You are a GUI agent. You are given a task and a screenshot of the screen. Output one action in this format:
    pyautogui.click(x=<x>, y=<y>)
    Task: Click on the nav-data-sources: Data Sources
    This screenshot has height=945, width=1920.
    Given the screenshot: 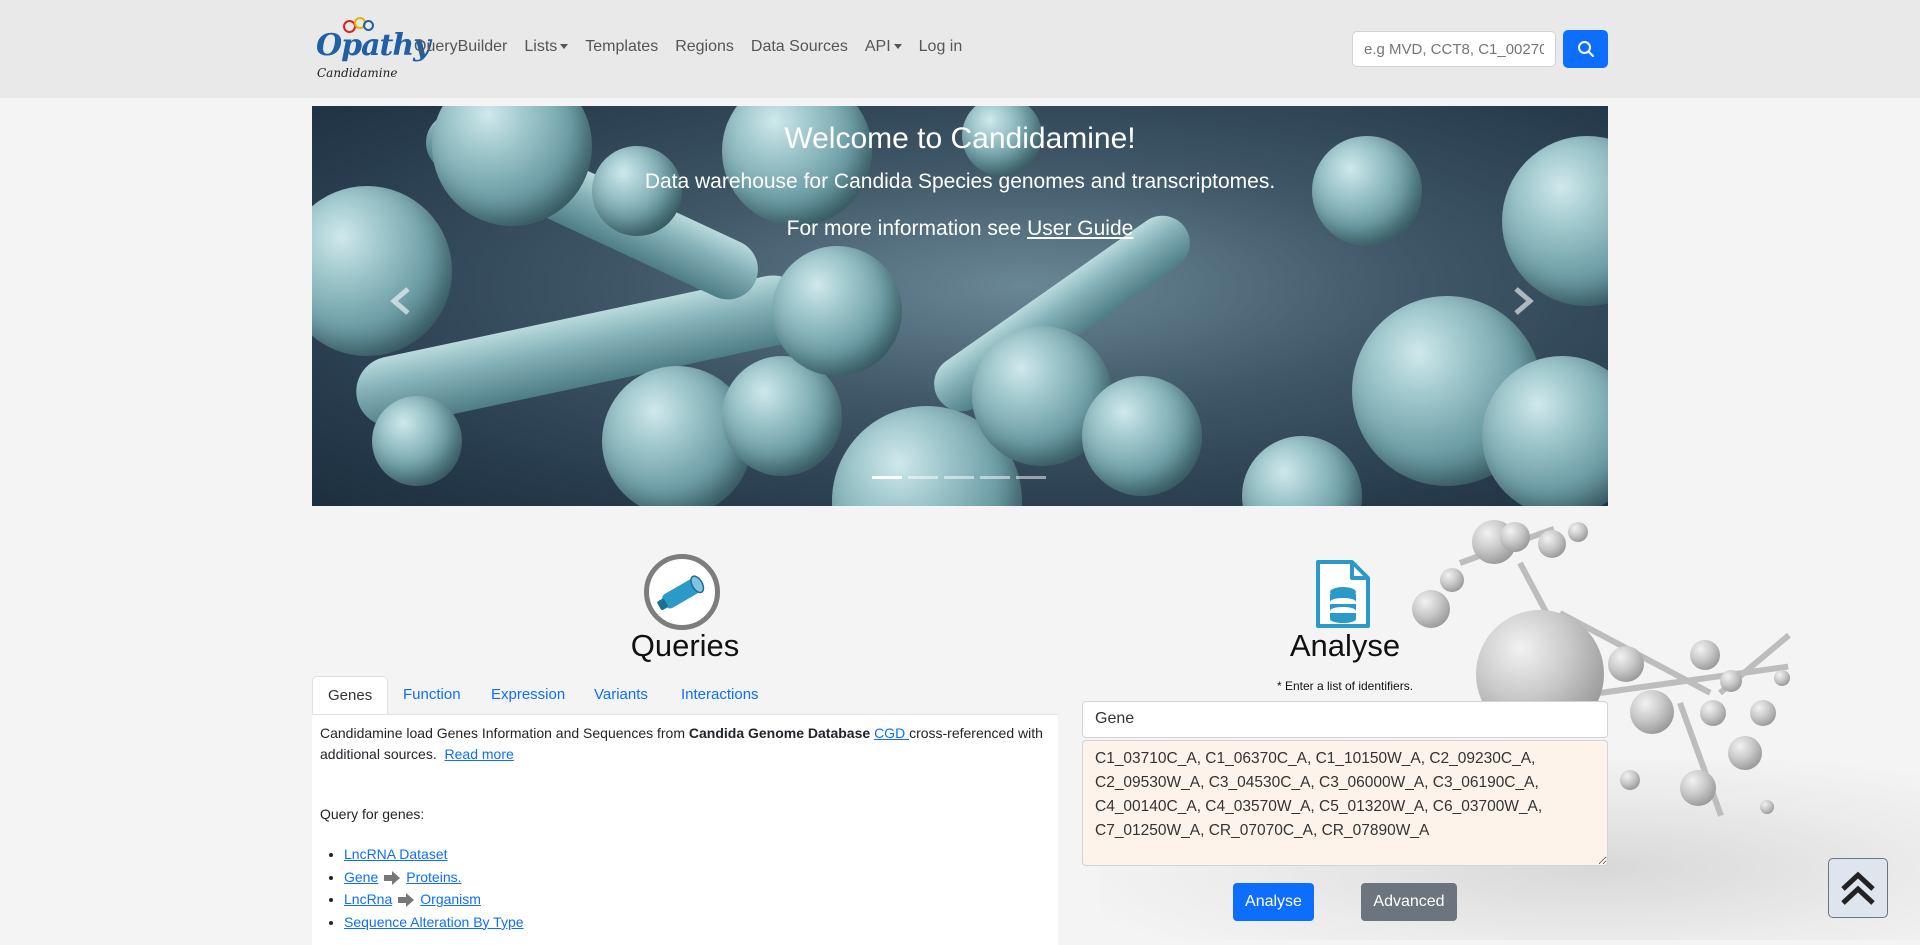 What is the action you would take?
    pyautogui.click(x=799, y=47)
    